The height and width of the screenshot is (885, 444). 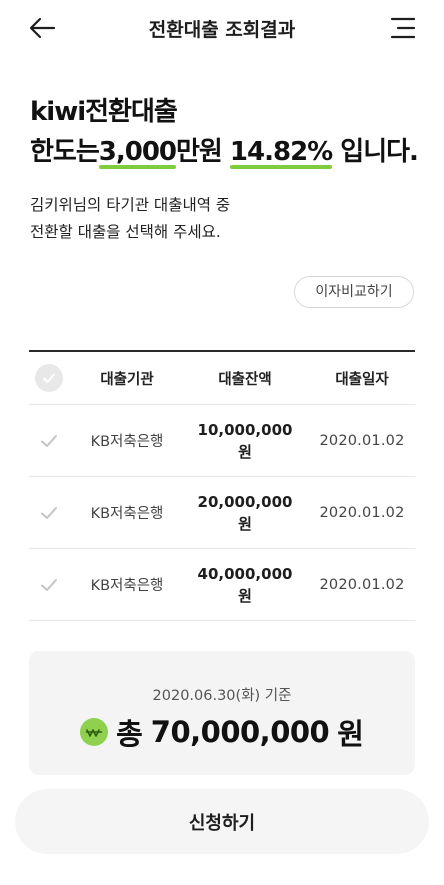 I want to click on won-icon, so click(x=94, y=732).